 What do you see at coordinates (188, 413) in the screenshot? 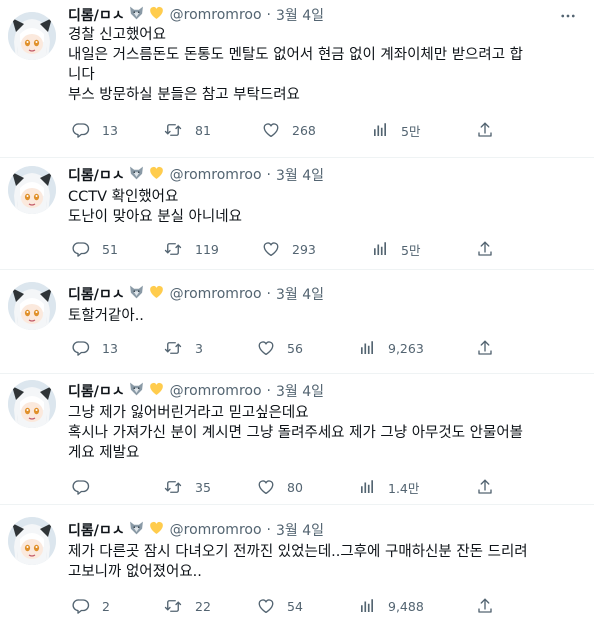
I see `tweet-line: 그냥 제가 잃어버린거라고 믿고싶은데요` at bounding box center [188, 413].